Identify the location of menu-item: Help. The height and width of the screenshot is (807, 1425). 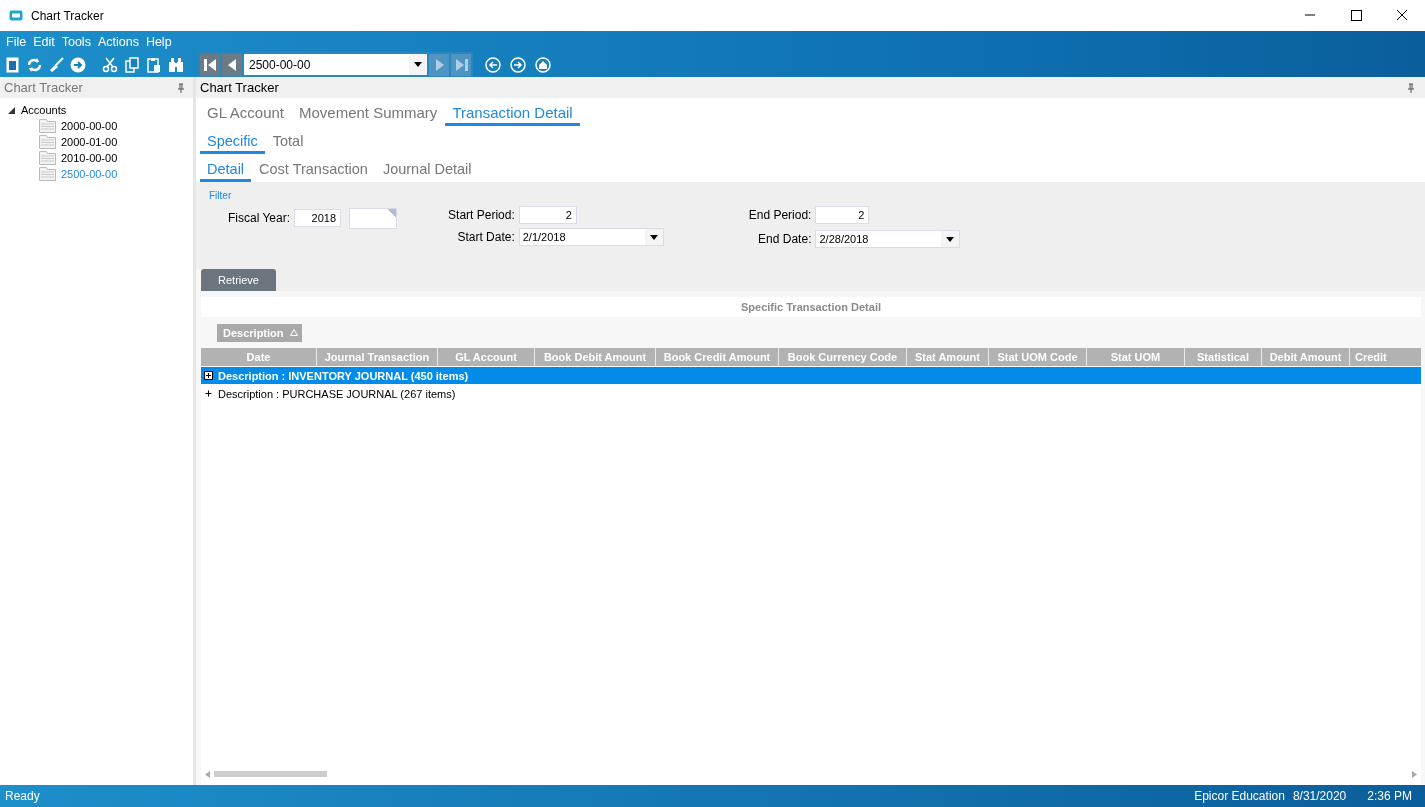
(161, 41).